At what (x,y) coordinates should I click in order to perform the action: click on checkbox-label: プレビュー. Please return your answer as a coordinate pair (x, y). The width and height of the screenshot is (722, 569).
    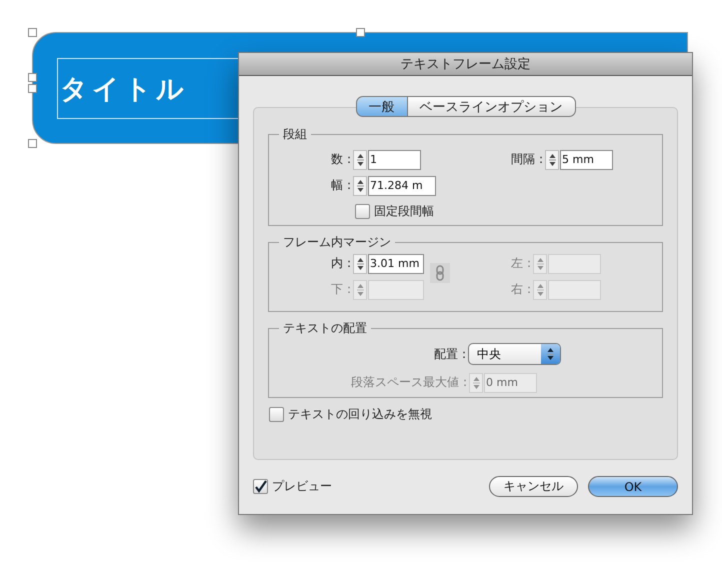
    Looking at the image, I should click on (302, 486).